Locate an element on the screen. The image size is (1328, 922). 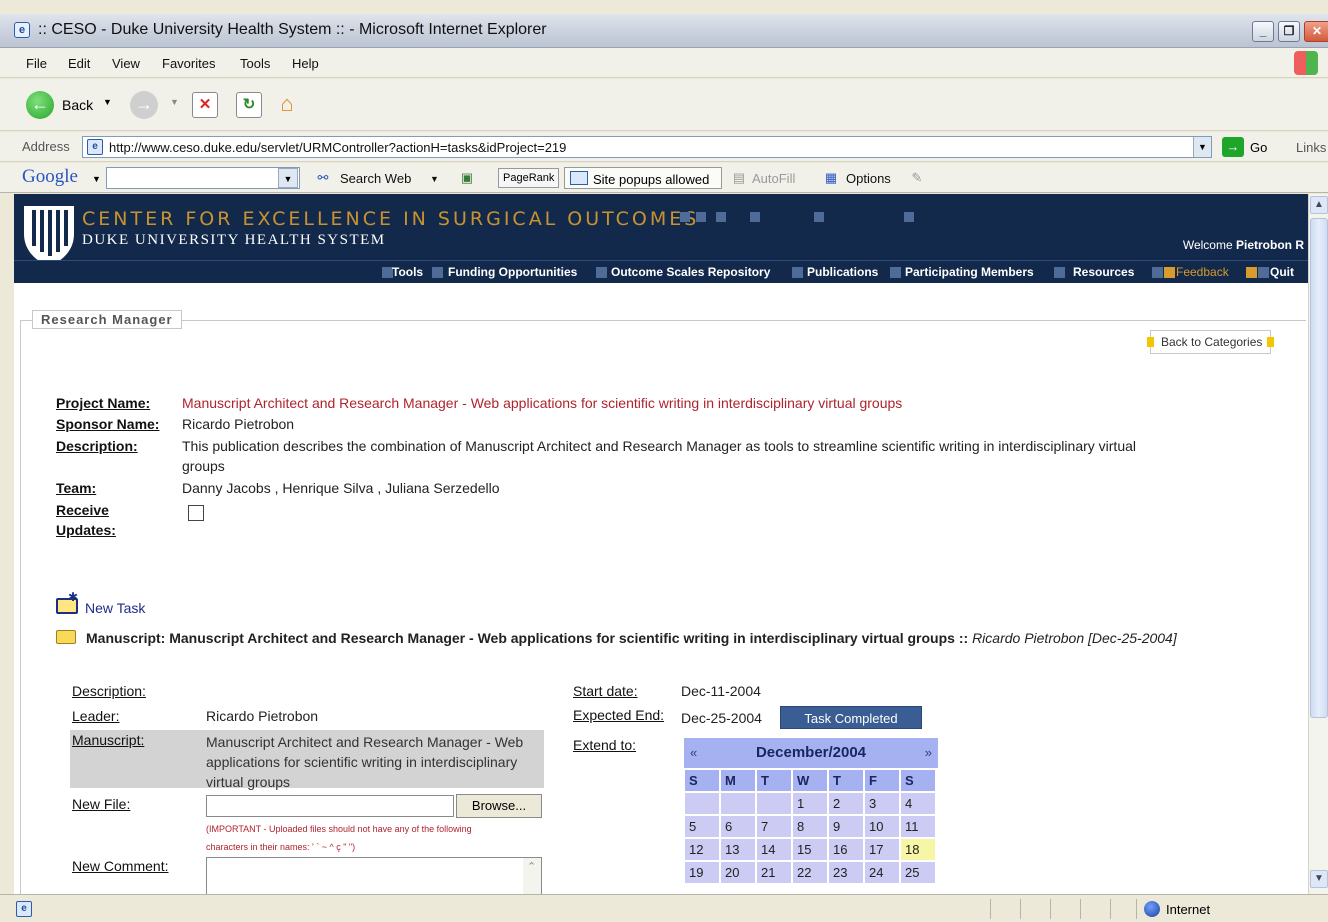
search-web-dropdown-icon: ▼ is located at coordinates (434, 179).